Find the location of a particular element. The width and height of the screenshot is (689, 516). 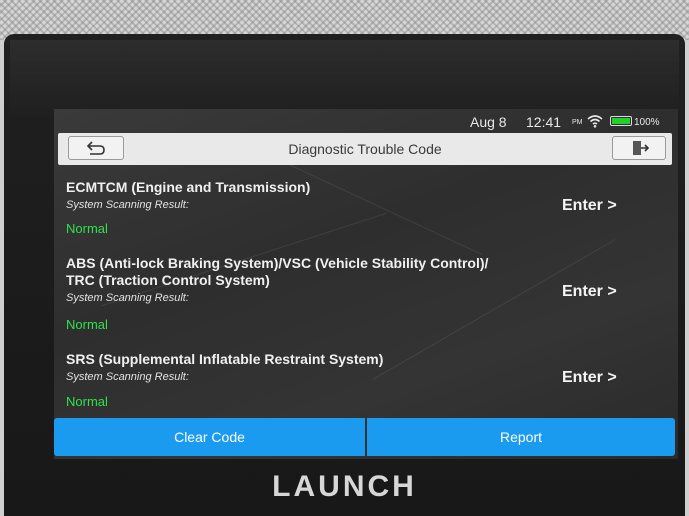

action-bar: Clear Code Report is located at coordinates (364, 437).